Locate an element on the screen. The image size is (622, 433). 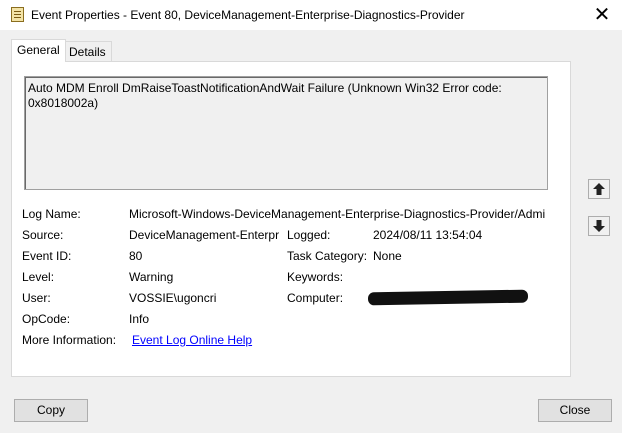
level-value: Warning is located at coordinates (151, 277).